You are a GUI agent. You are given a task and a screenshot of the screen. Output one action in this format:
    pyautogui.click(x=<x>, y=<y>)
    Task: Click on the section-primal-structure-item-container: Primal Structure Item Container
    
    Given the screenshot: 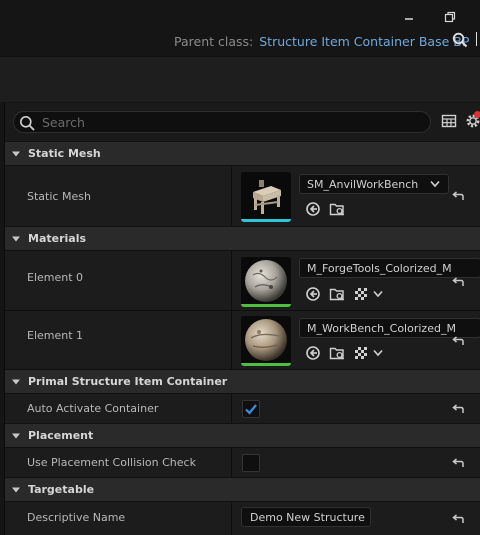 What is the action you would take?
    pyautogui.click(x=242, y=381)
    